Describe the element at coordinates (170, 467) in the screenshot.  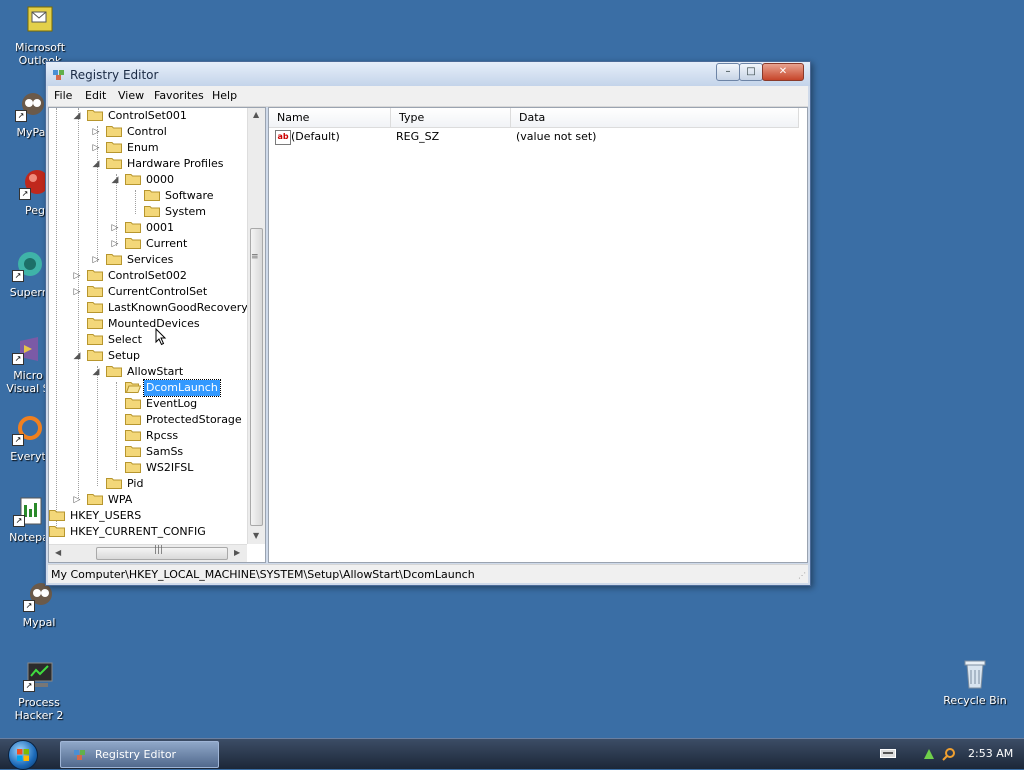
I see `tree-node-label: WS2IFSL` at that location.